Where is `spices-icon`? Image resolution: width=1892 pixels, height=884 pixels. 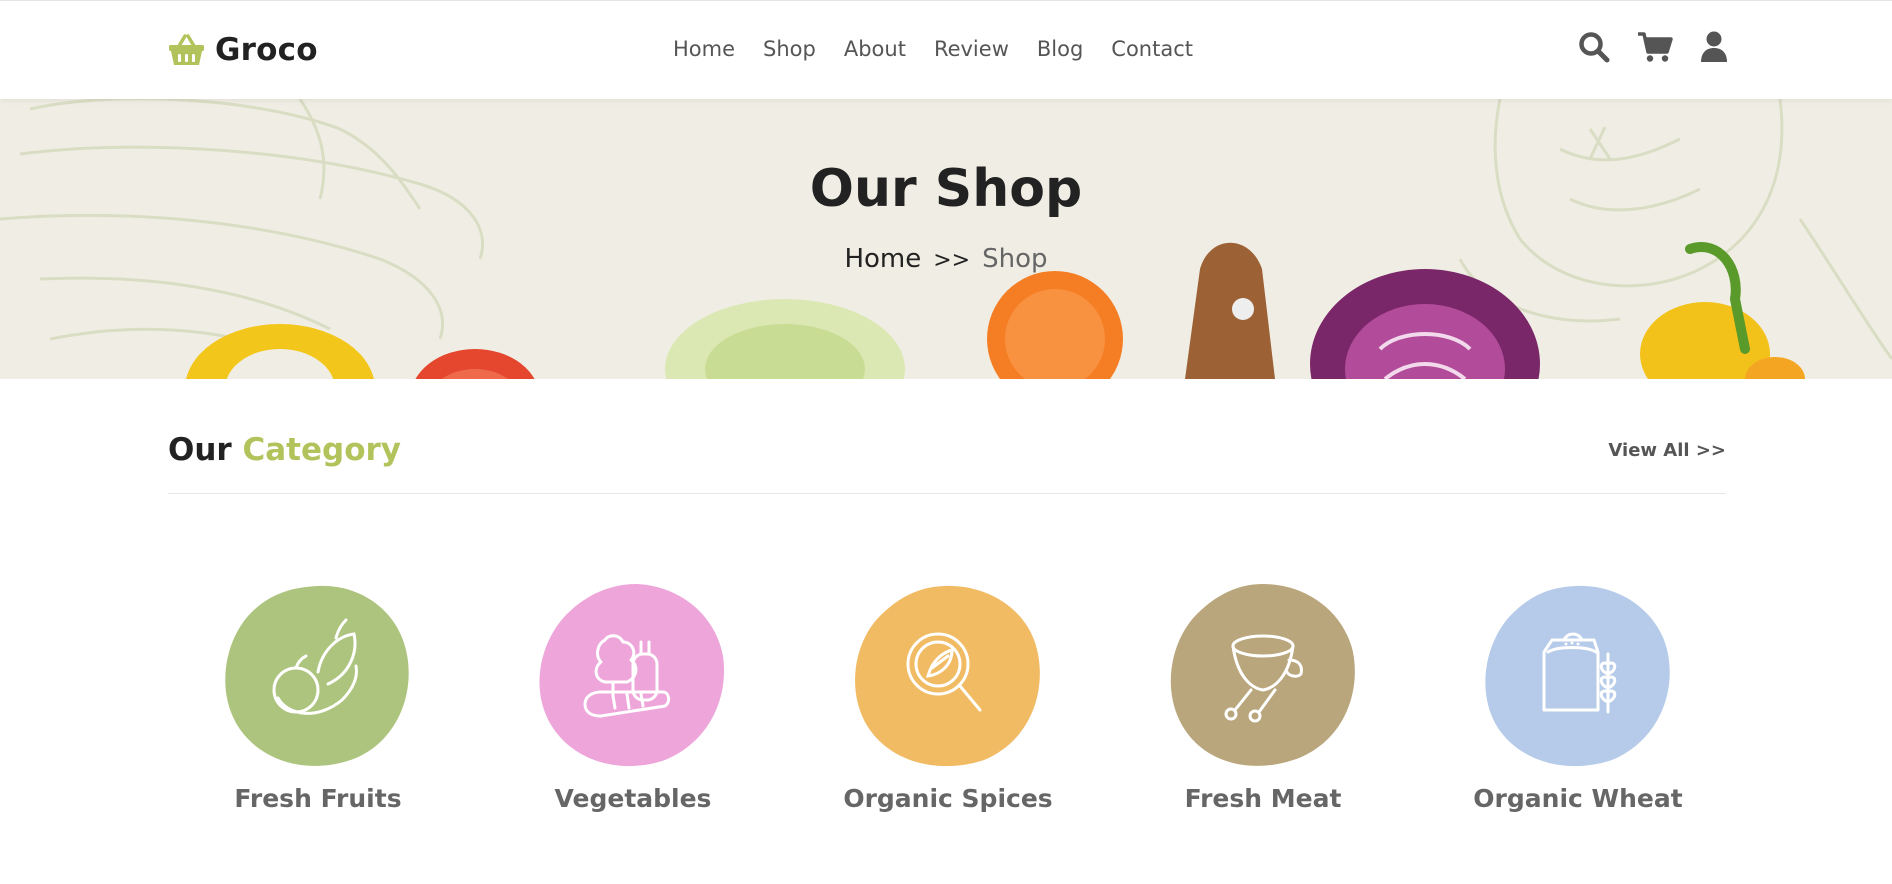
spices-icon is located at coordinates (947, 676).